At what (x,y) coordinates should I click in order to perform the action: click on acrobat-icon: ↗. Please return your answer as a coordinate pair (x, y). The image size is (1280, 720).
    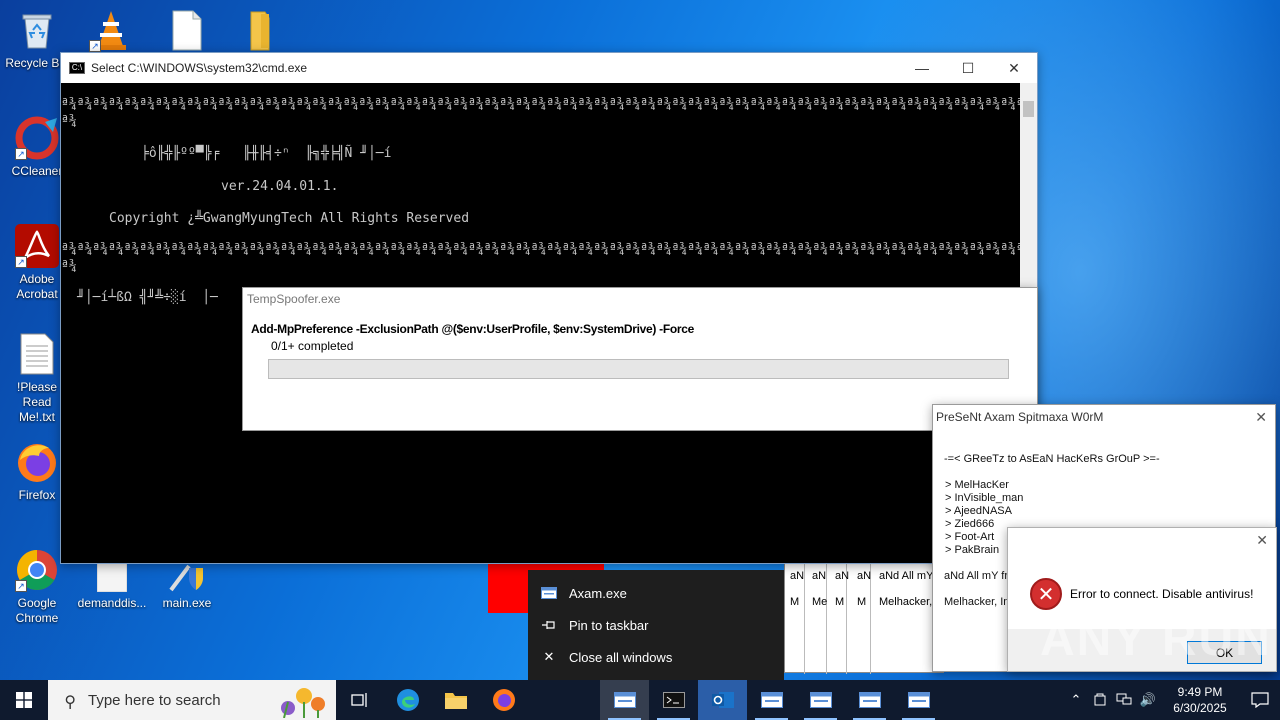
    Looking at the image, I should click on (37, 246).